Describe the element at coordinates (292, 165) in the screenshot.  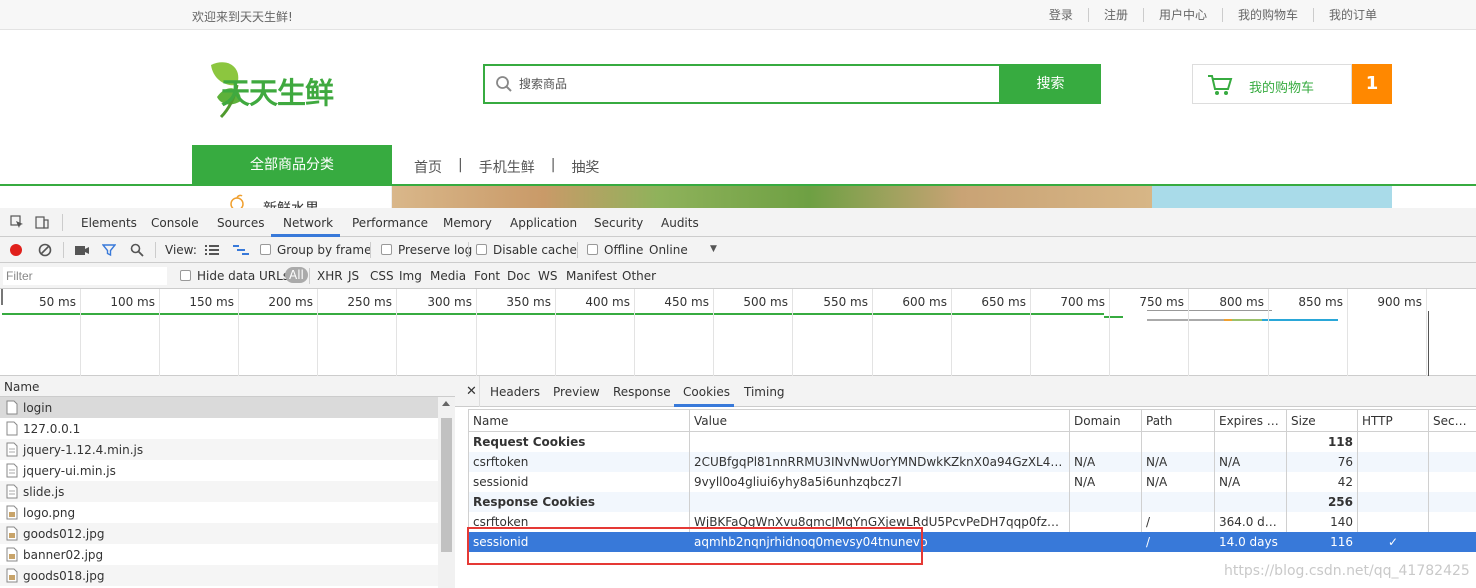
I see `all-categories-button: 全部商品分类` at that location.